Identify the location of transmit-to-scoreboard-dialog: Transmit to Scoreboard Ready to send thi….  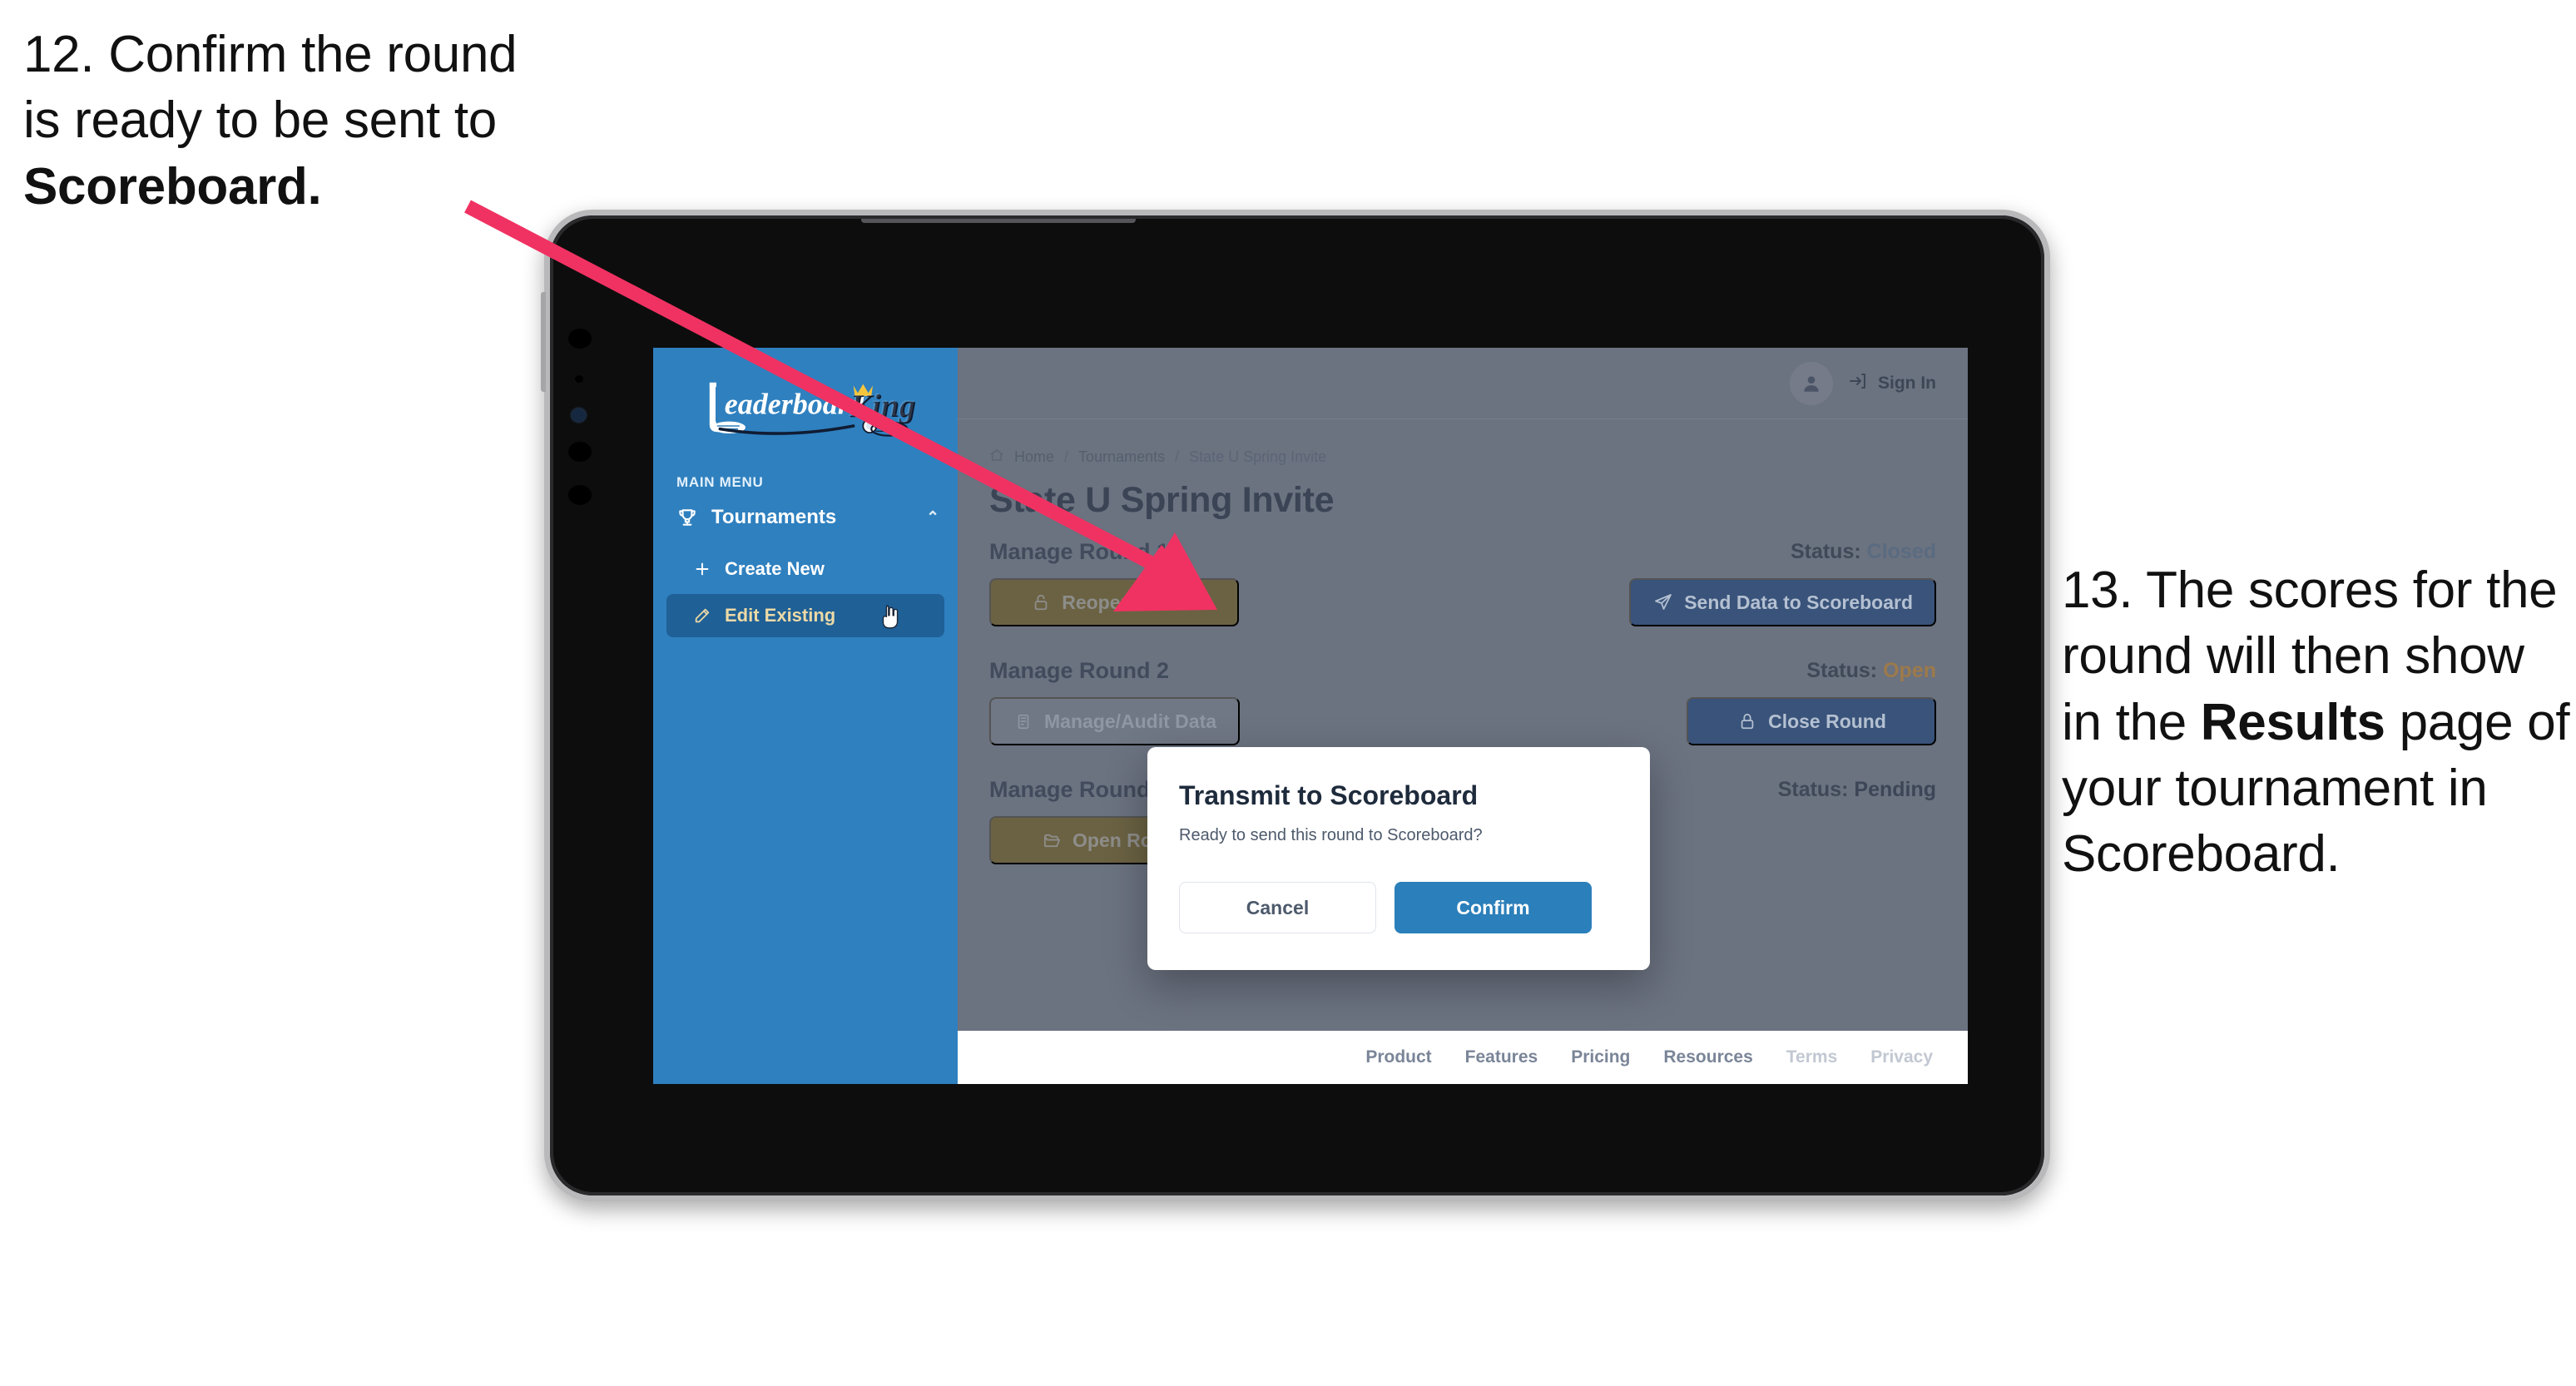
(1398, 858).